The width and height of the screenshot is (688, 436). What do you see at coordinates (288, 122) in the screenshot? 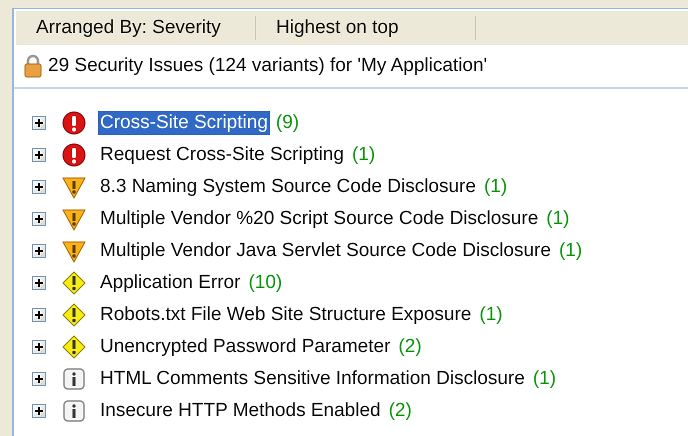
I see `variant-count: (9)` at bounding box center [288, 122].